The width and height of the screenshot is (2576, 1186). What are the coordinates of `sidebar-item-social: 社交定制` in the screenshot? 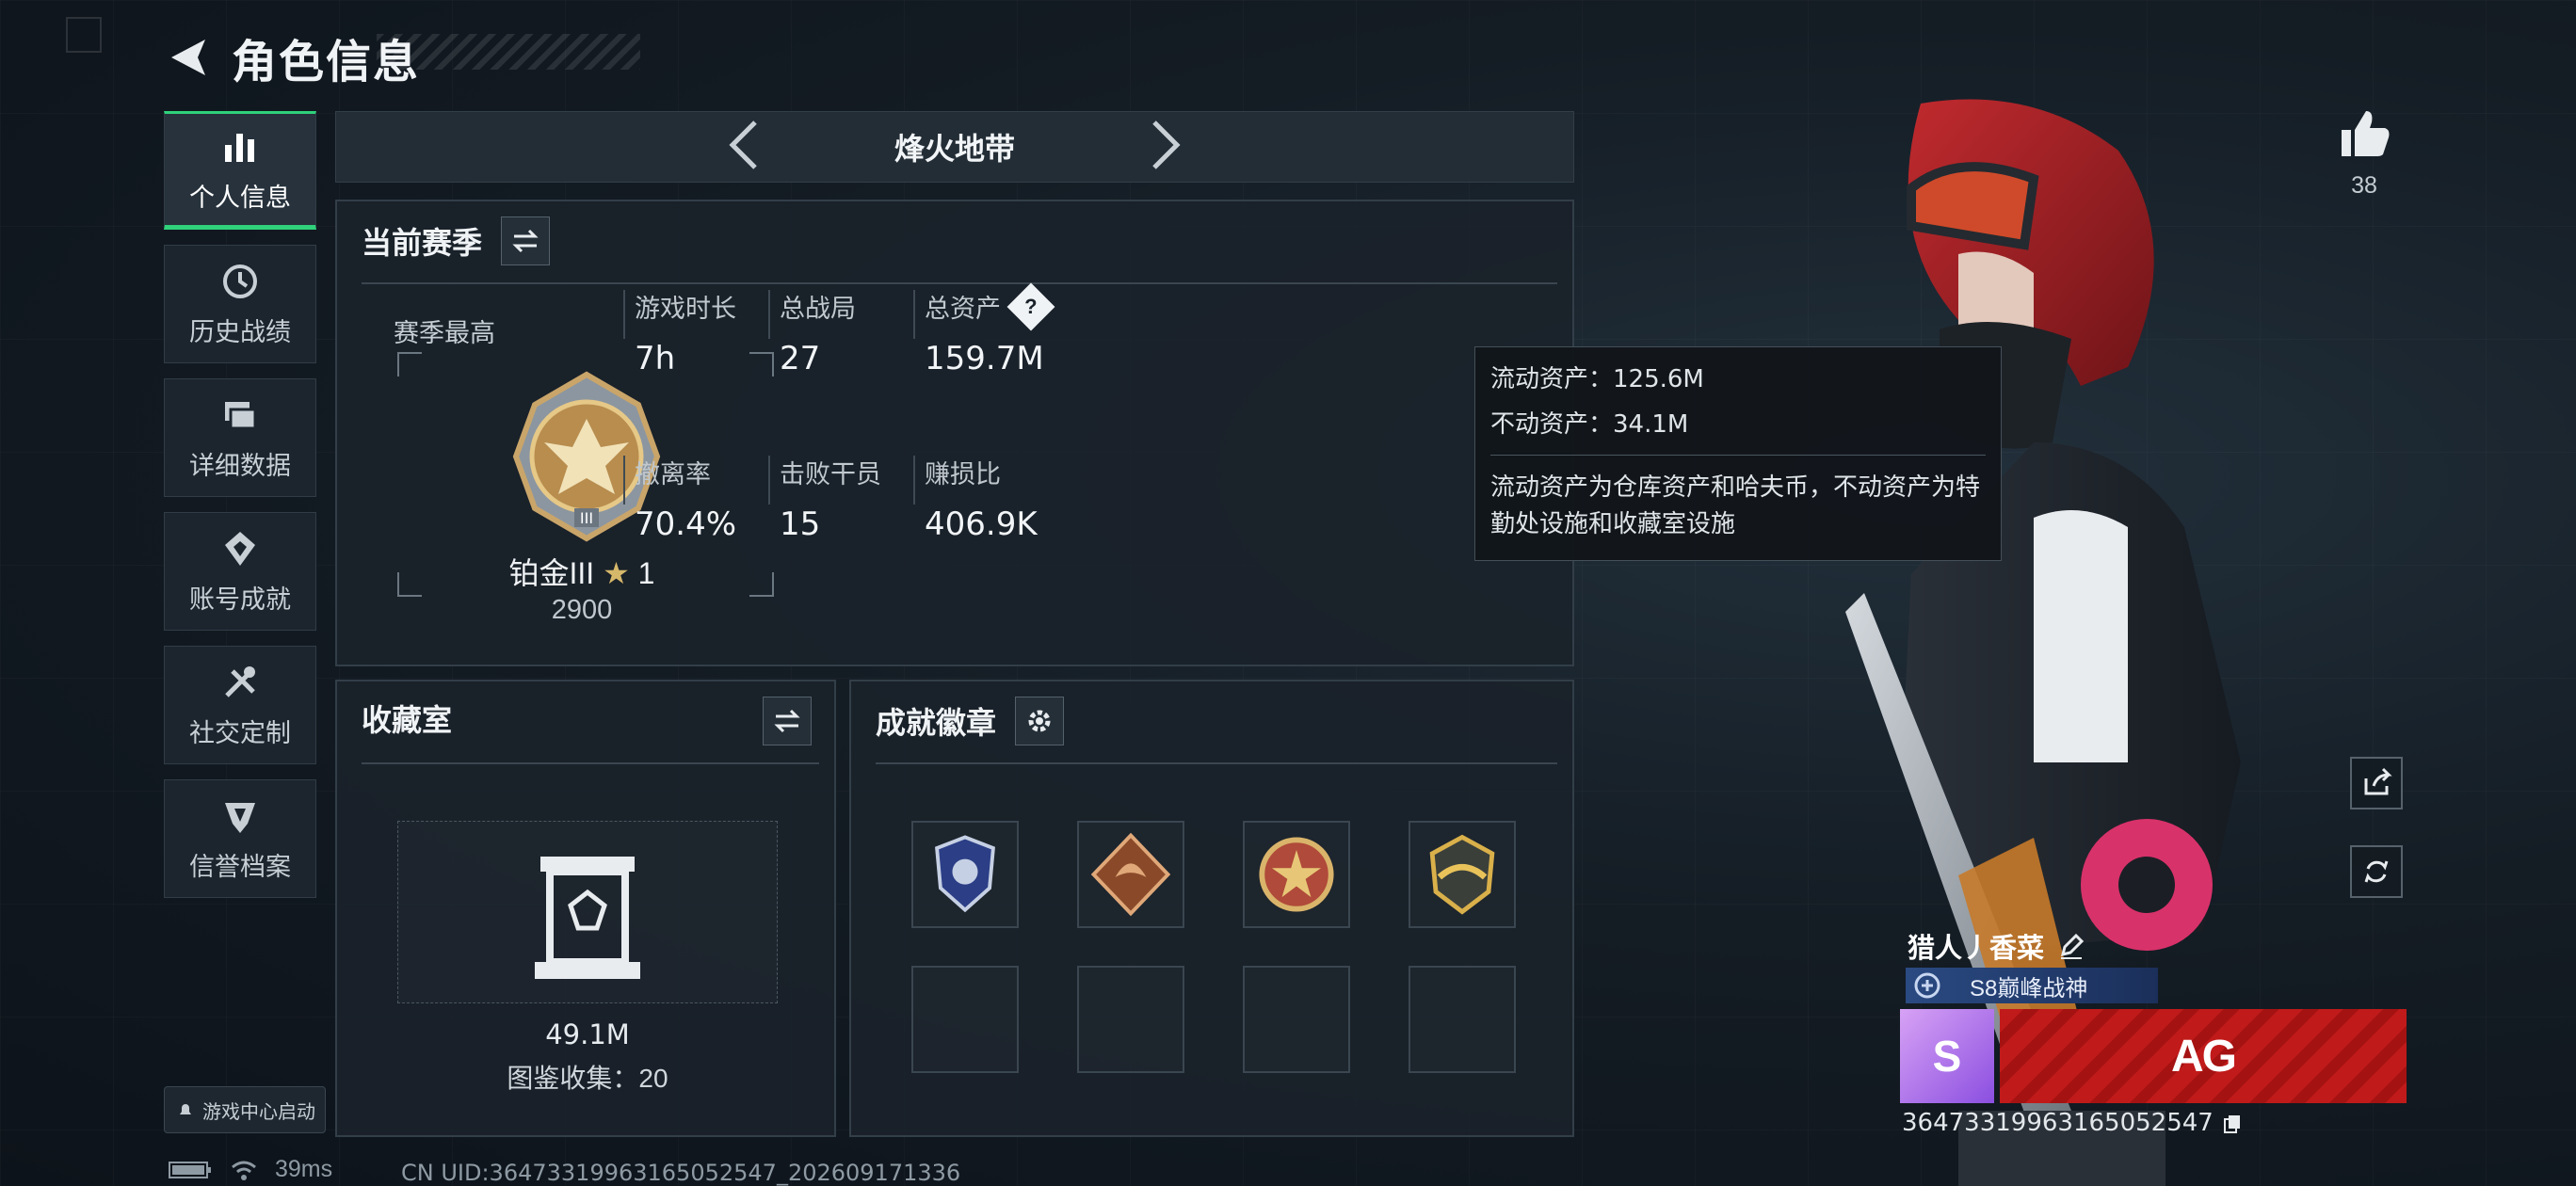 It's located at (240, 705).